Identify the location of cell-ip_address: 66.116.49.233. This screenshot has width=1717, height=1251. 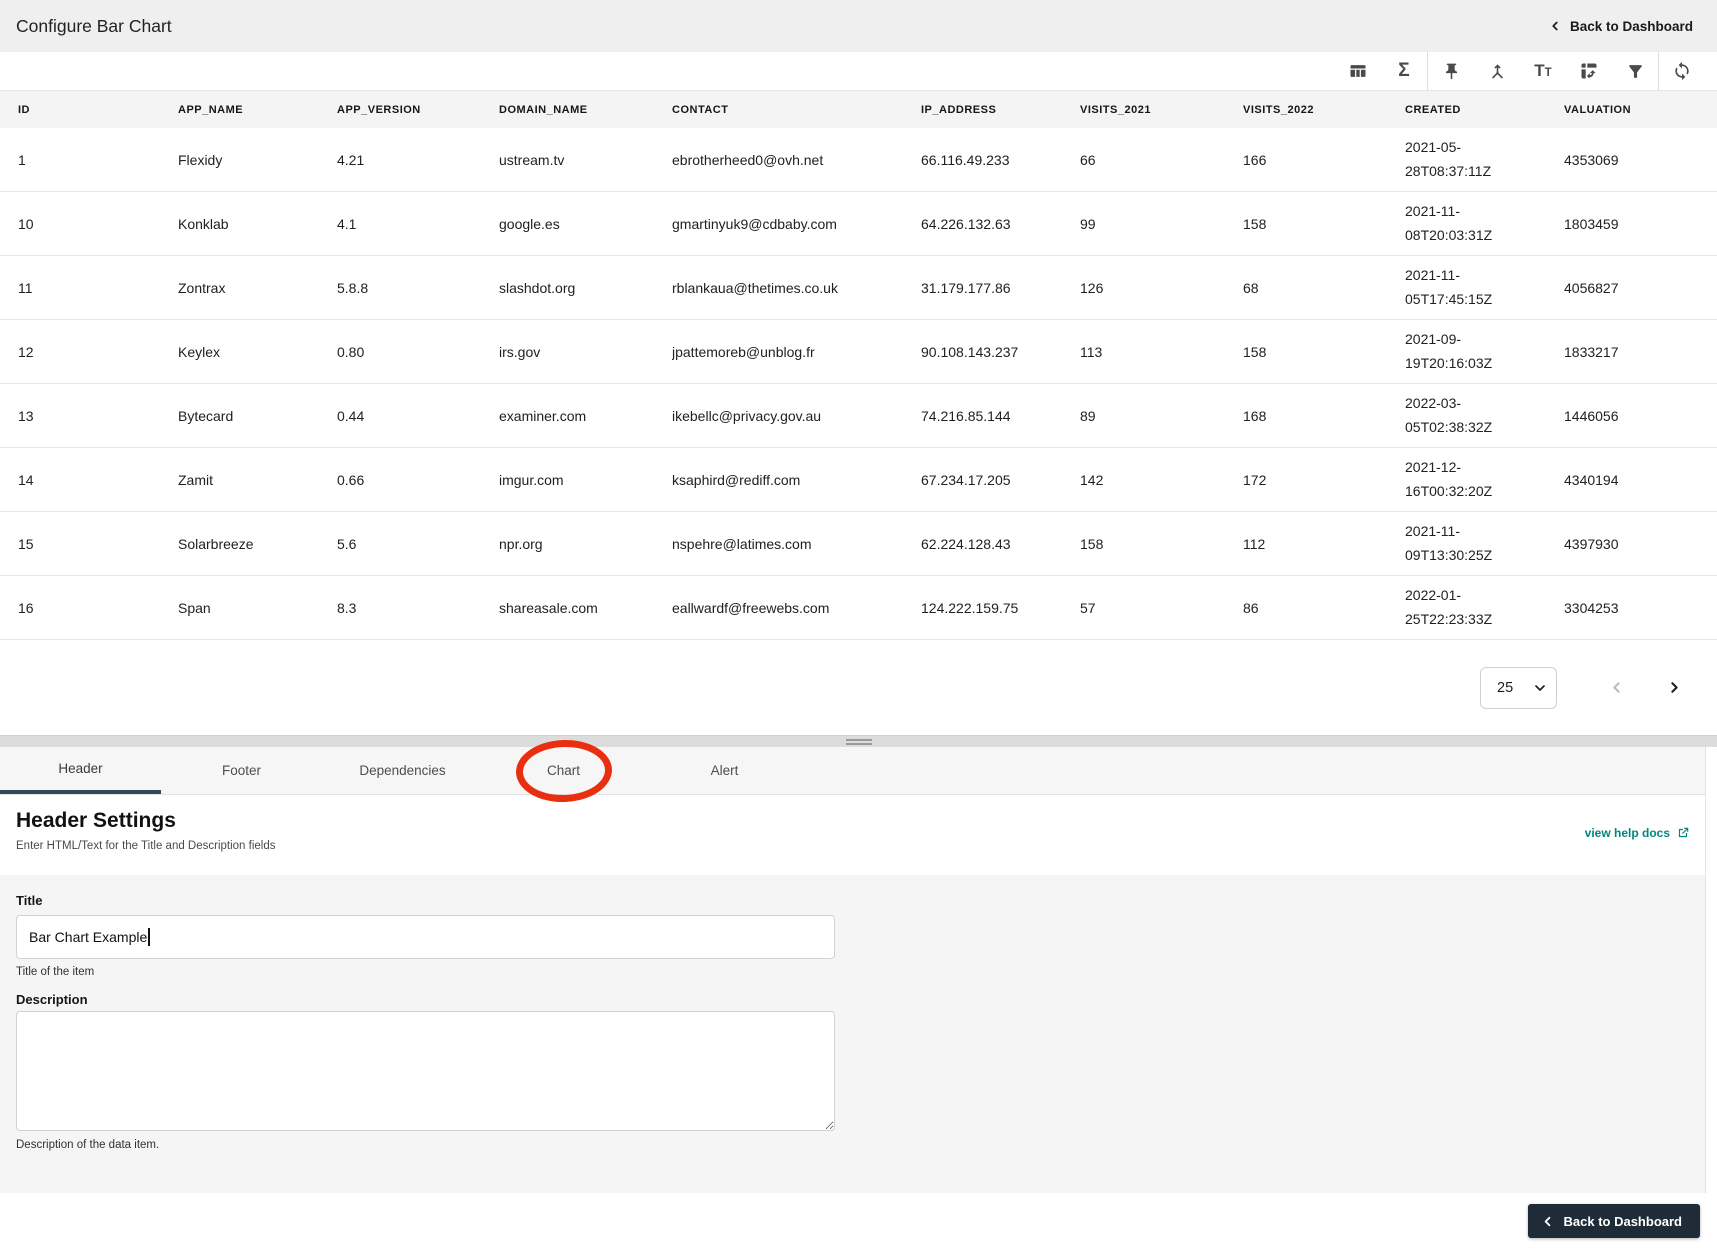
(965, 159).